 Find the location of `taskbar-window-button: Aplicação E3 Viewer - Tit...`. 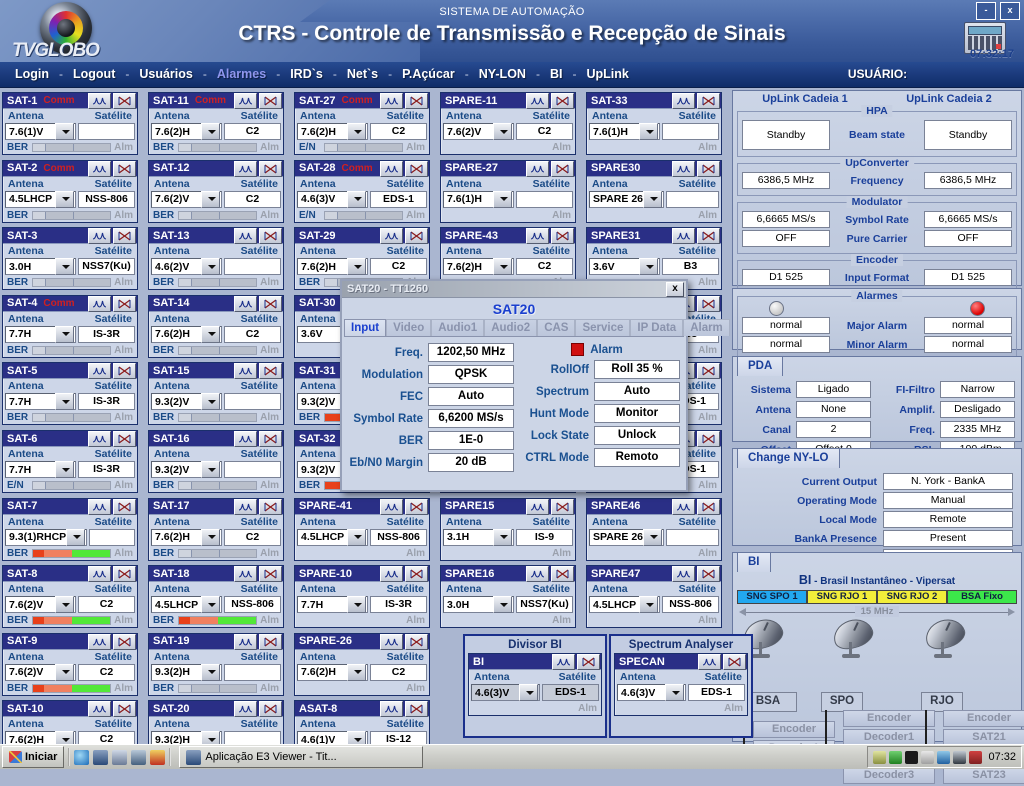

taskbar-window-button: Aplicação E3 Viewer - Tit... is located at coordinates (301, 757).